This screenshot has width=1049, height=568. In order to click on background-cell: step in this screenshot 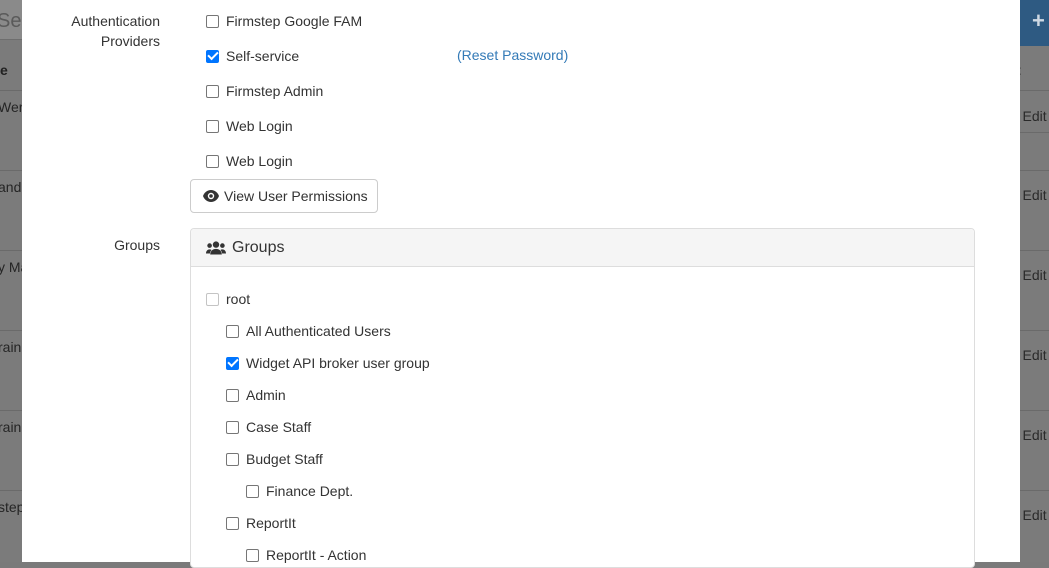, I will do `click(12, 507)`.